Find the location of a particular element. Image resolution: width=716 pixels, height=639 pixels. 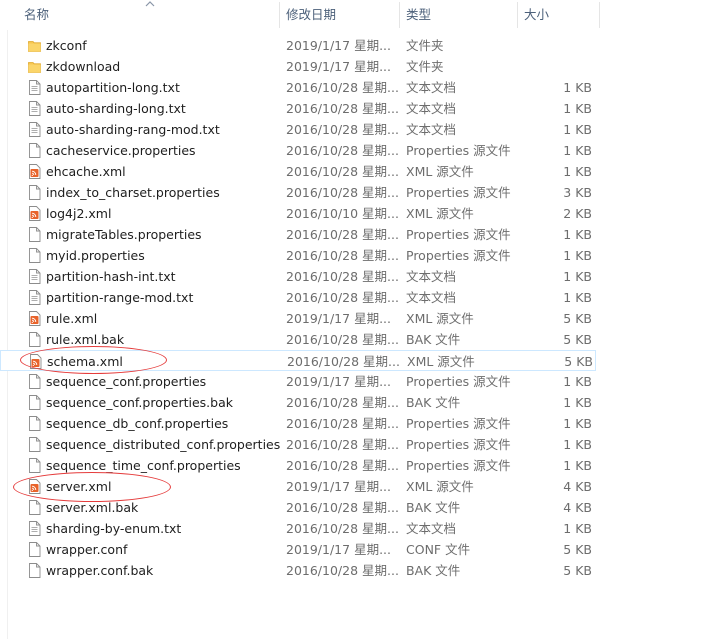

file-name: partition-range-mod.txt is located at coordinates (120, 297).